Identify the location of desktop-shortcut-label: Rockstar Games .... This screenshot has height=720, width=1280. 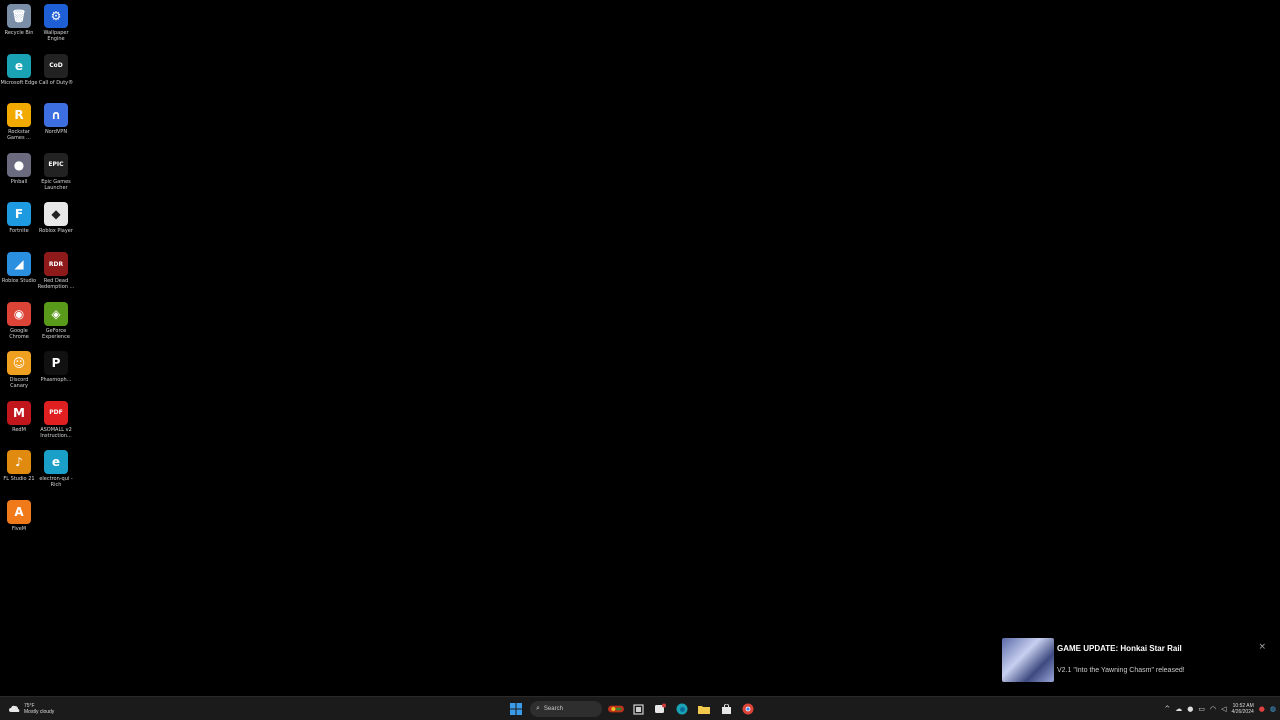
(19, 135).